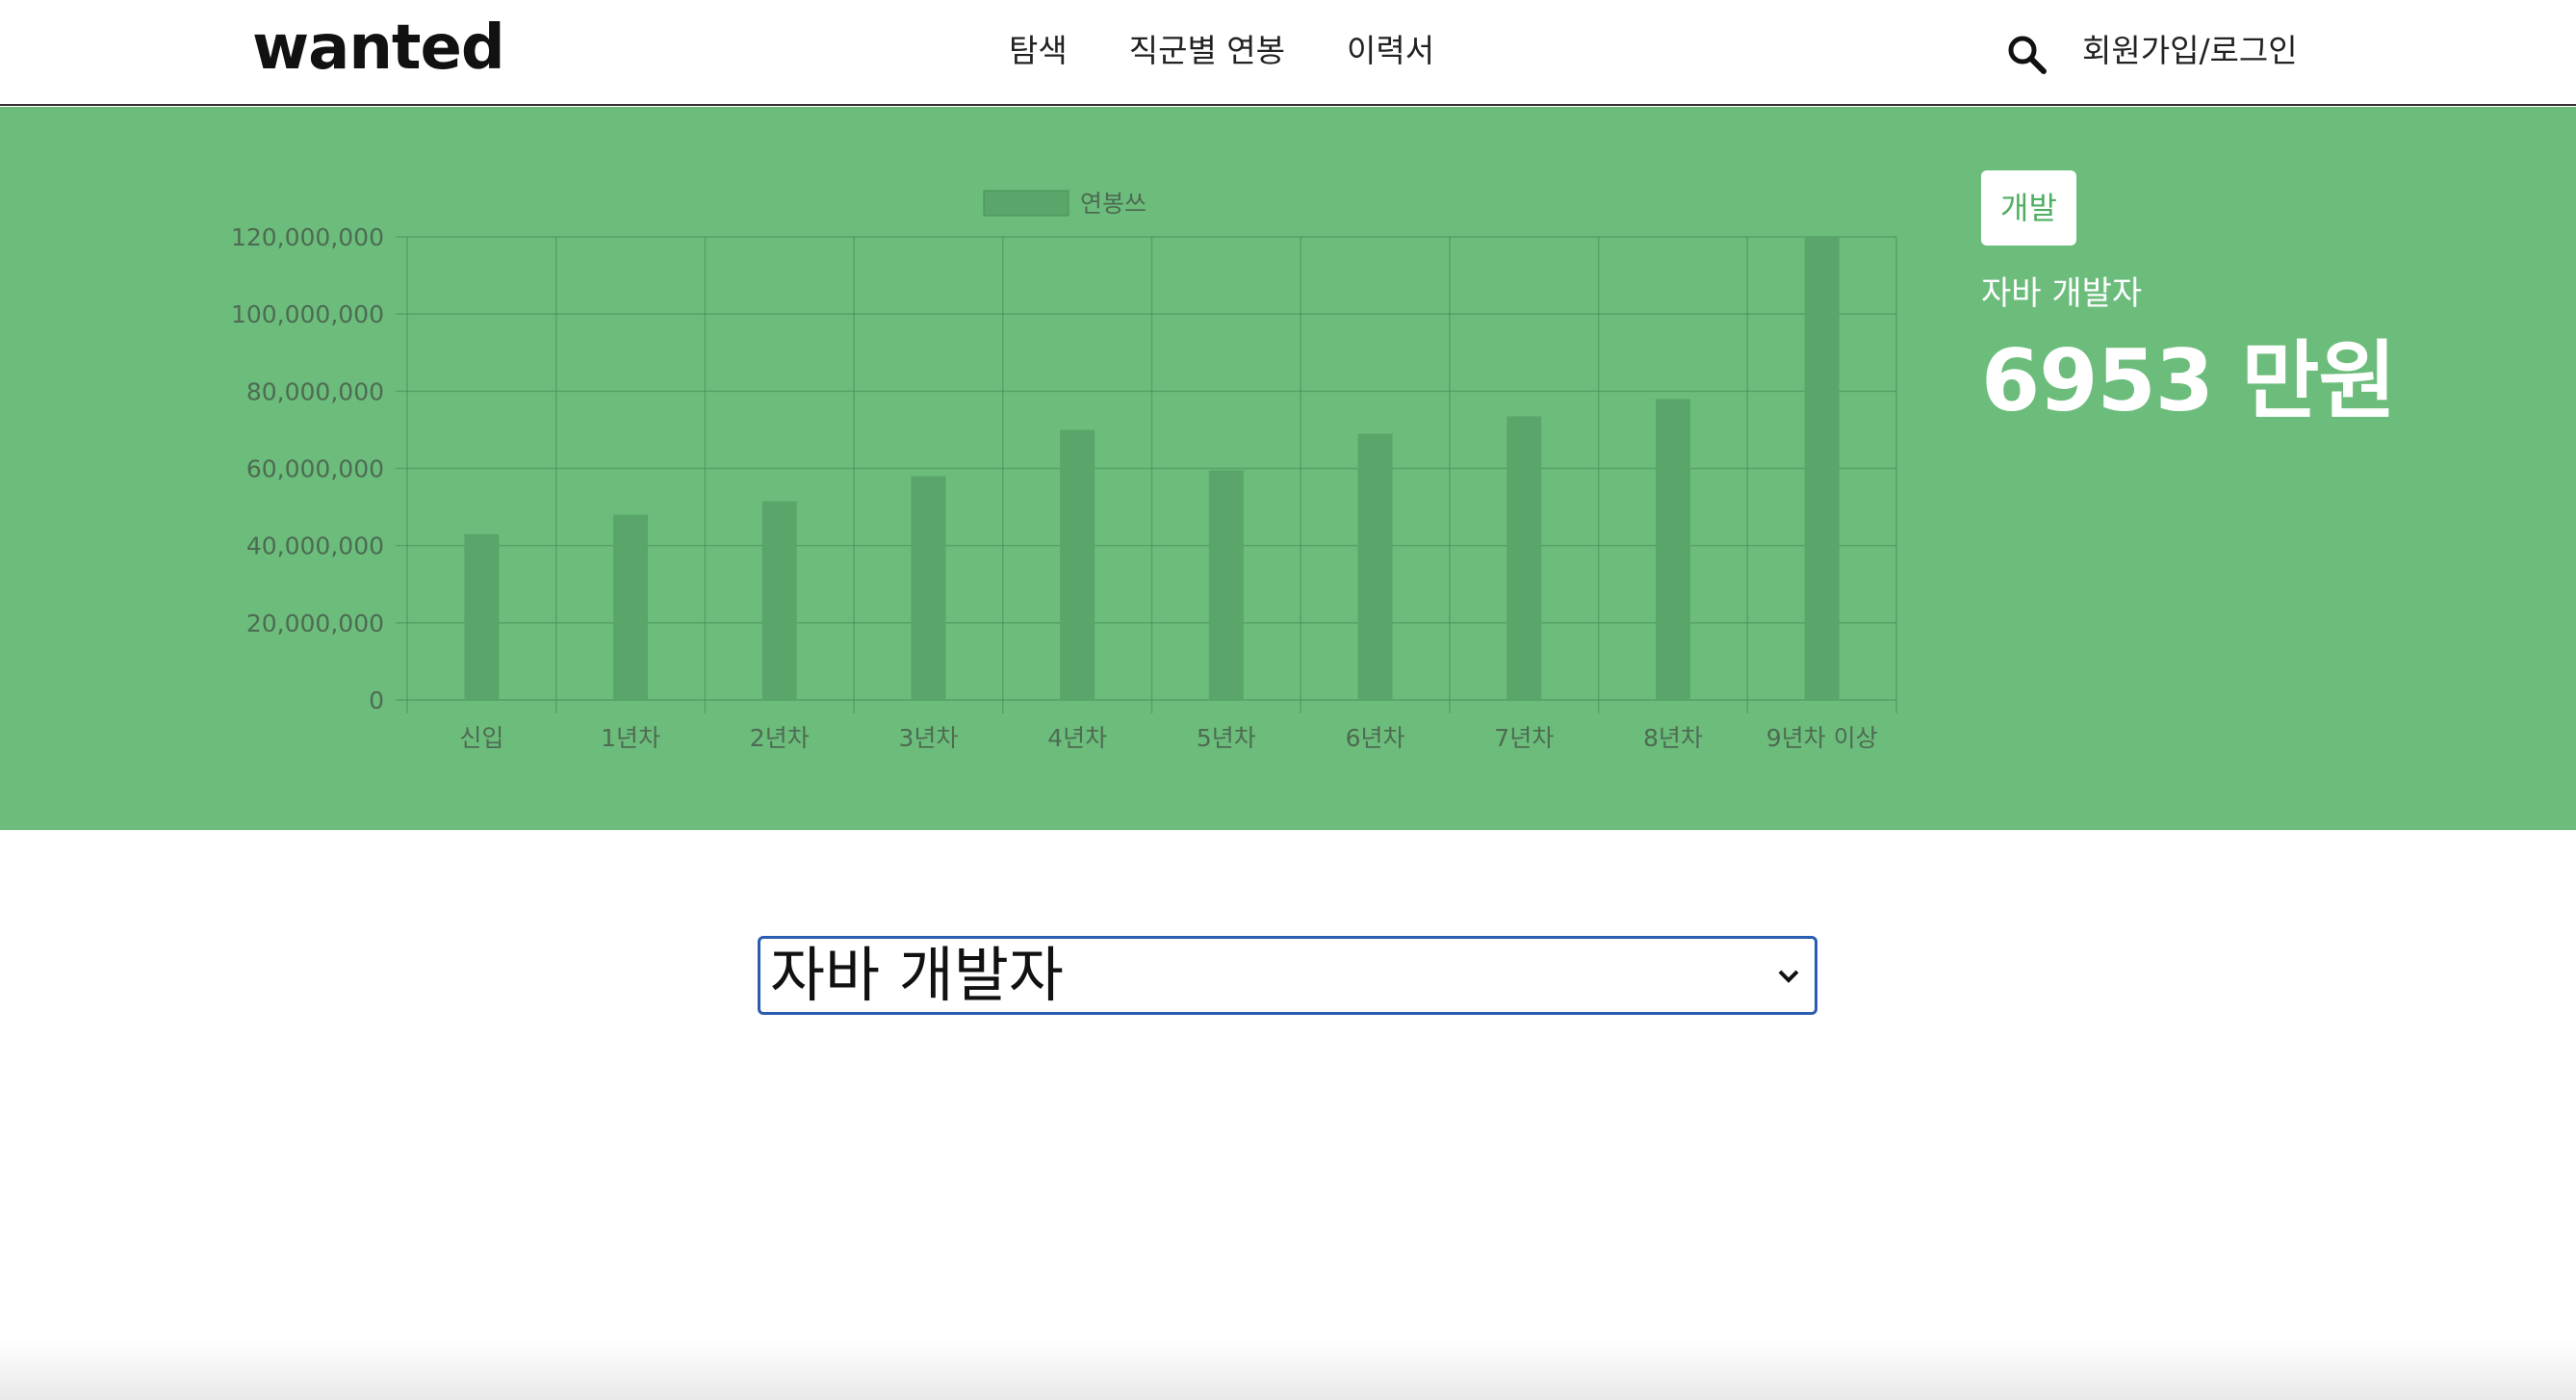  What do you see at coordinates (1287, 975) in the screenshot?
I see `job-select: 자바 개발자` at bounding box center [1287, 975].